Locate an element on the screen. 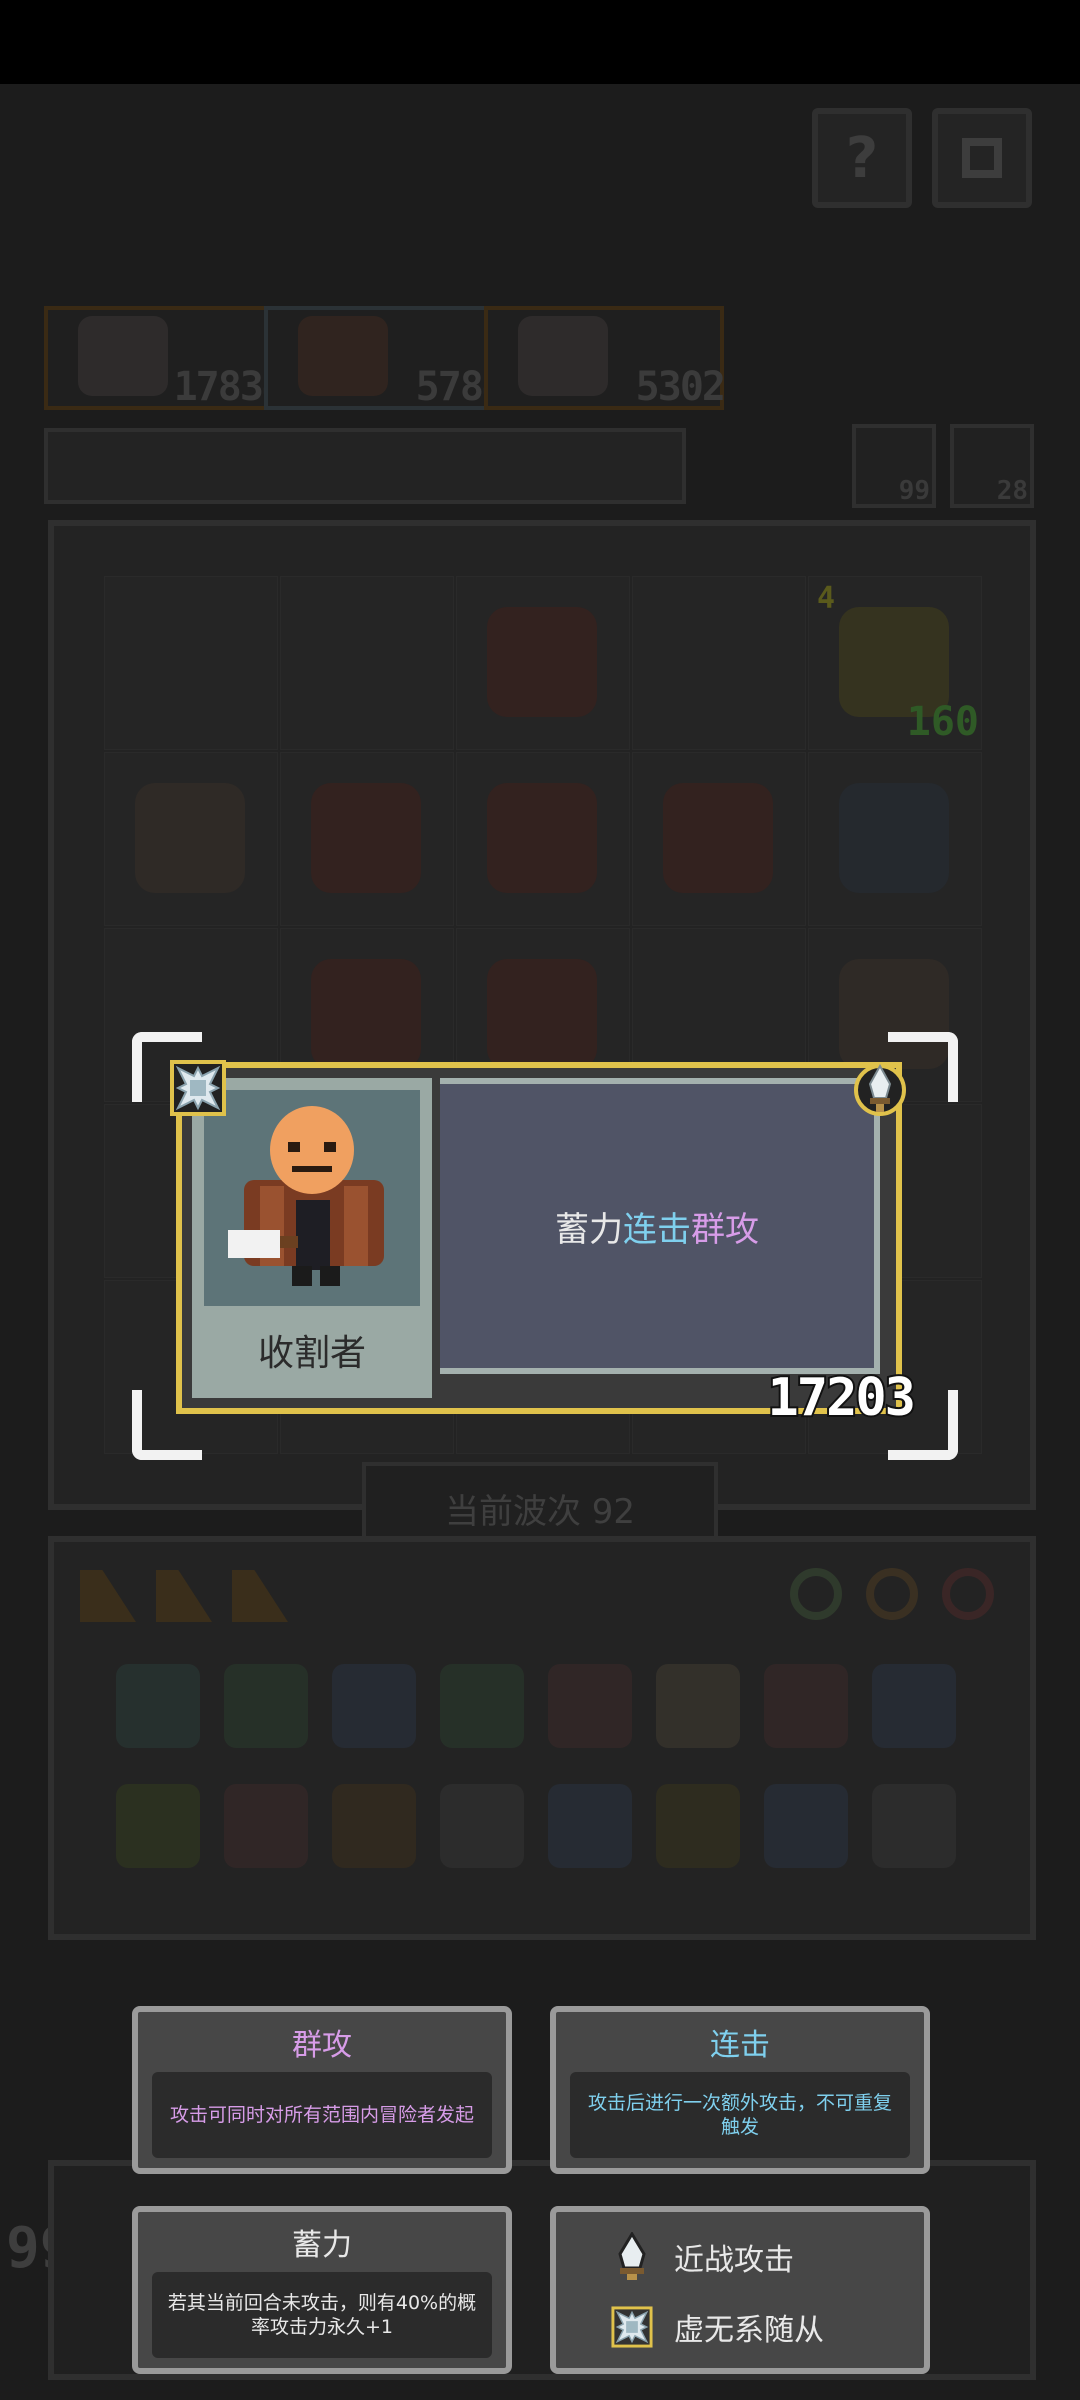  tag-melee: 近战攻击 is located at coordinates (706, 2257).